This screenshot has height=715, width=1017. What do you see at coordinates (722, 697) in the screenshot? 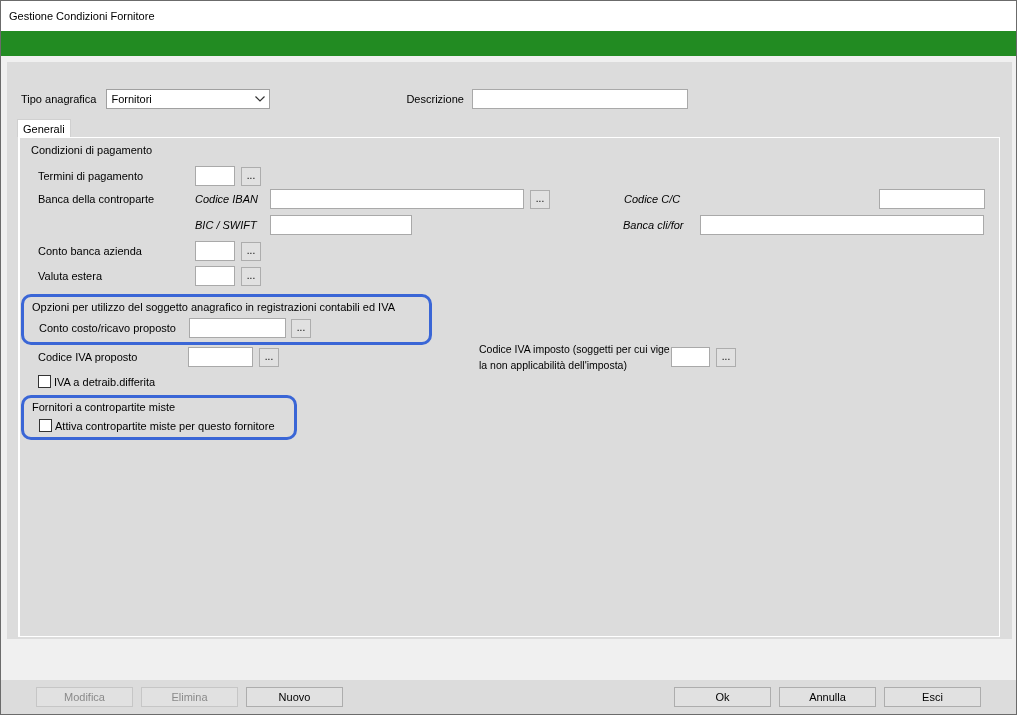
I see `action-button: Ok` at bounding box center [722, 697].